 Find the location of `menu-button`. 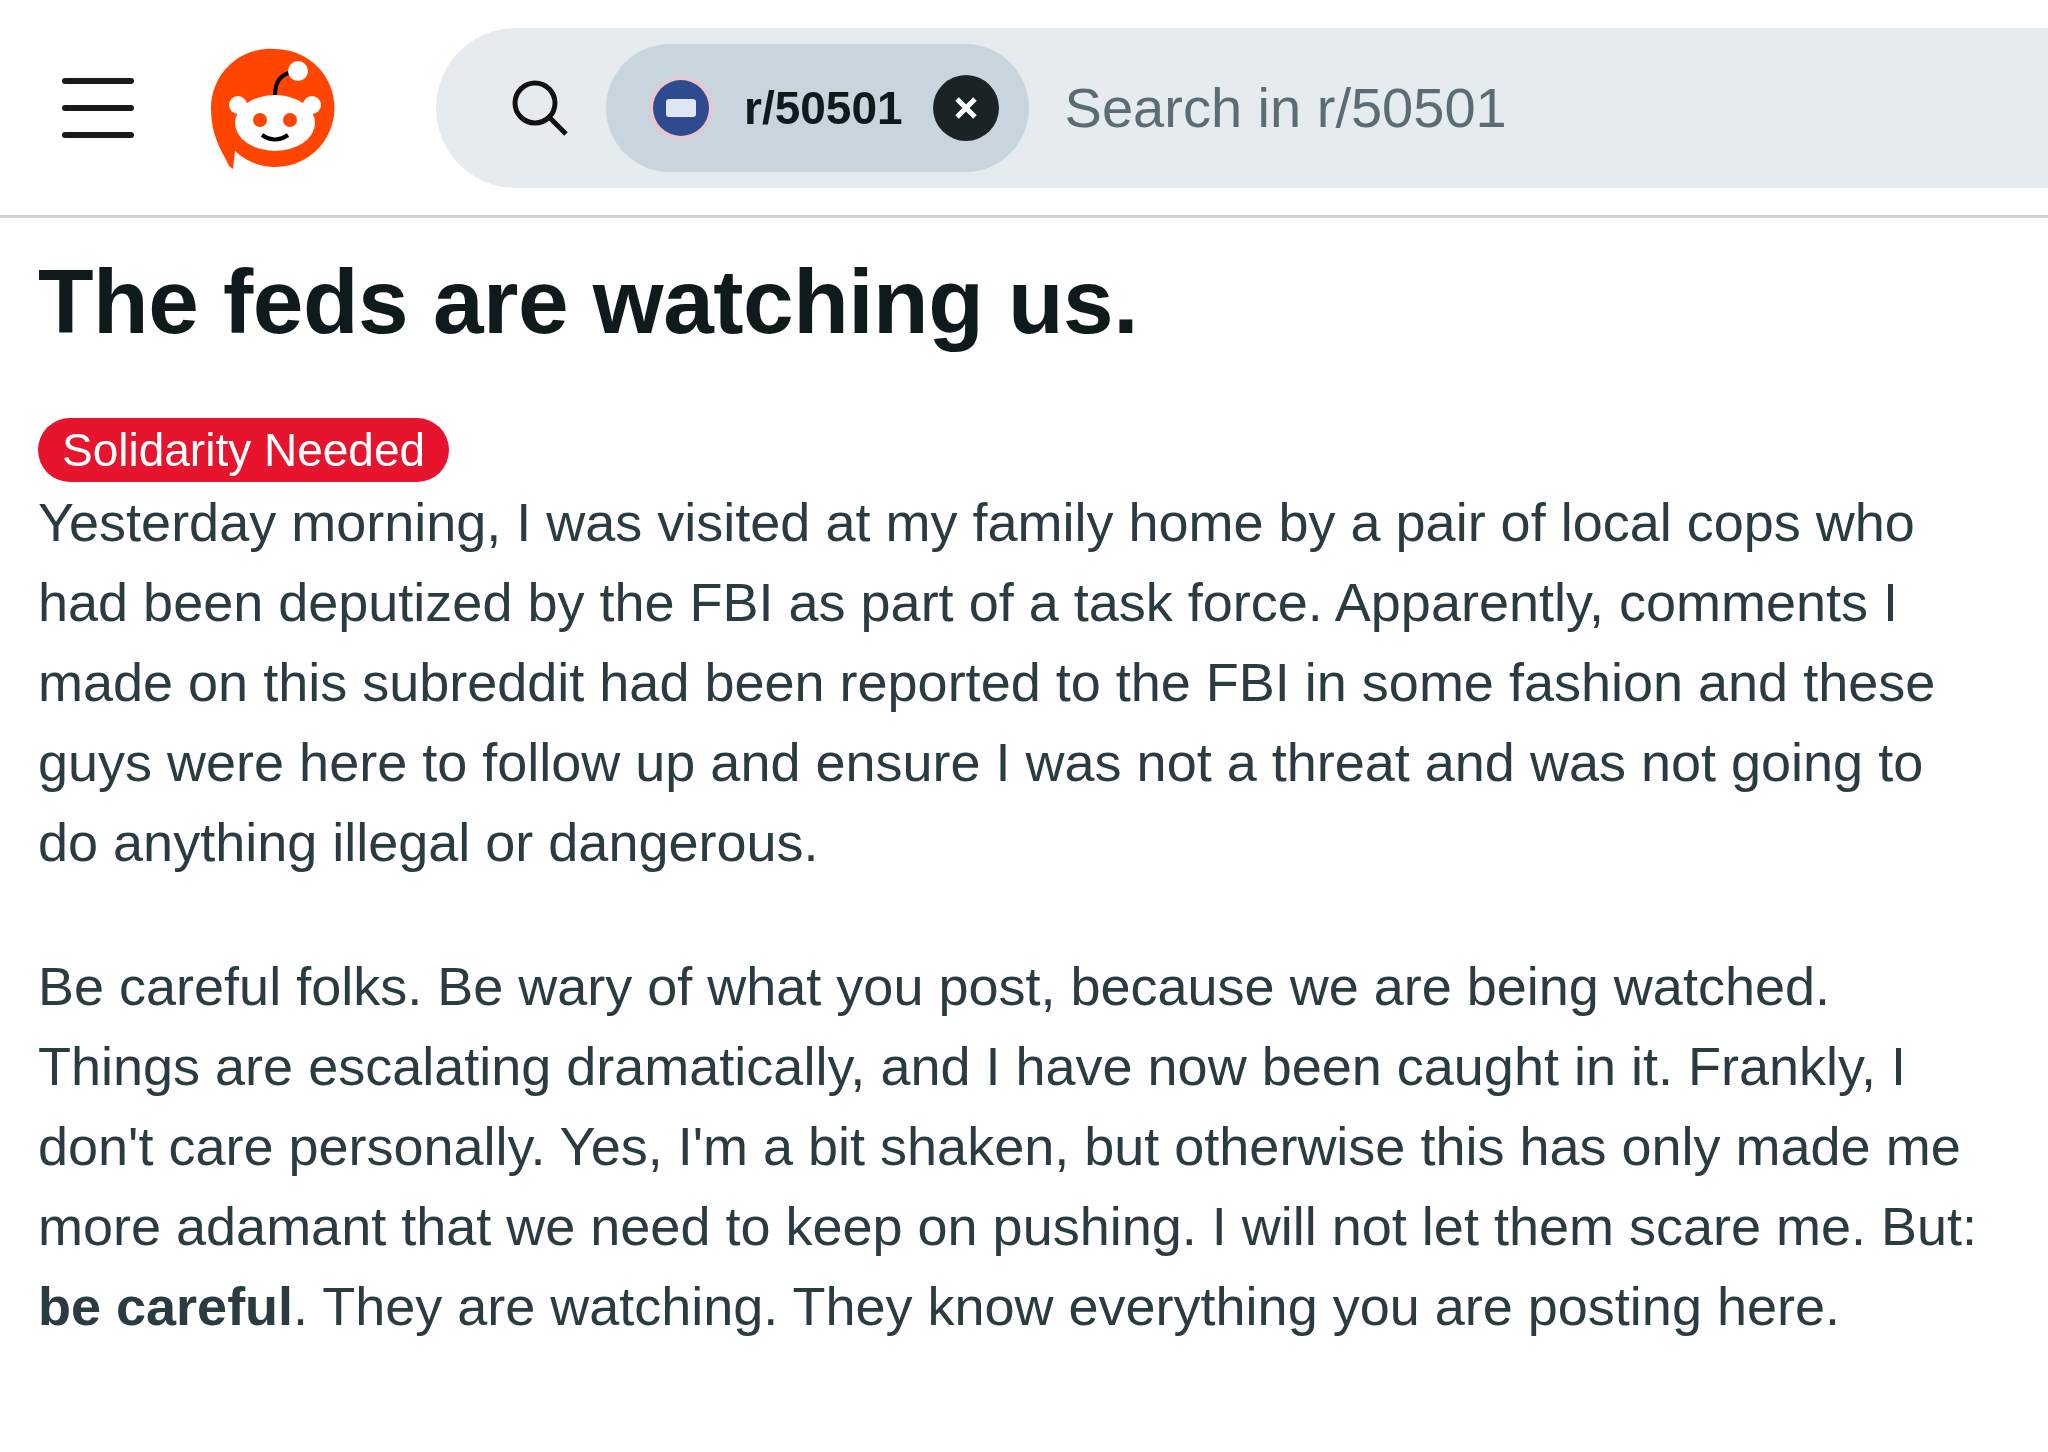

menu-button is located at coordinates (98, 107).